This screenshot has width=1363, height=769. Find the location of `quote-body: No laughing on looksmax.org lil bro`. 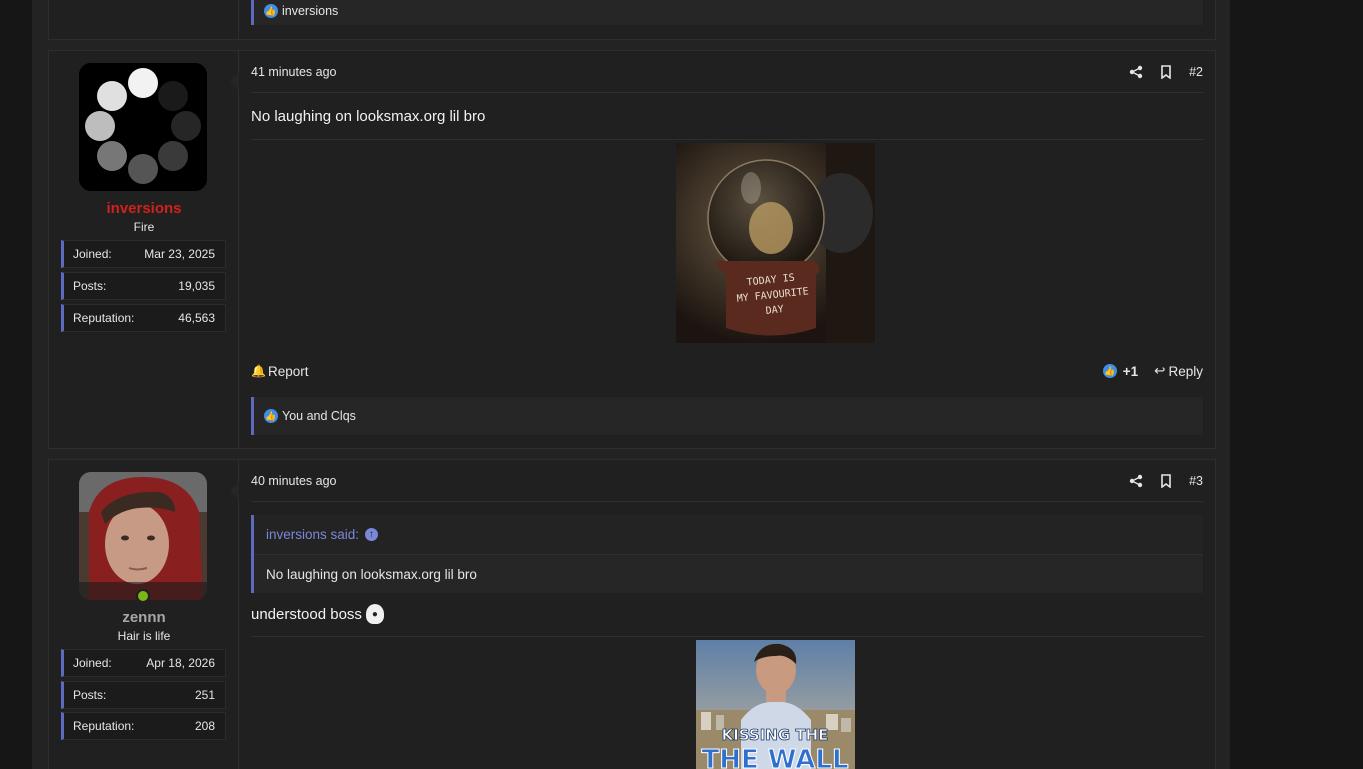

quote-body: No laughing on looksmax.org lil bro is located at coordinates (371, 574).